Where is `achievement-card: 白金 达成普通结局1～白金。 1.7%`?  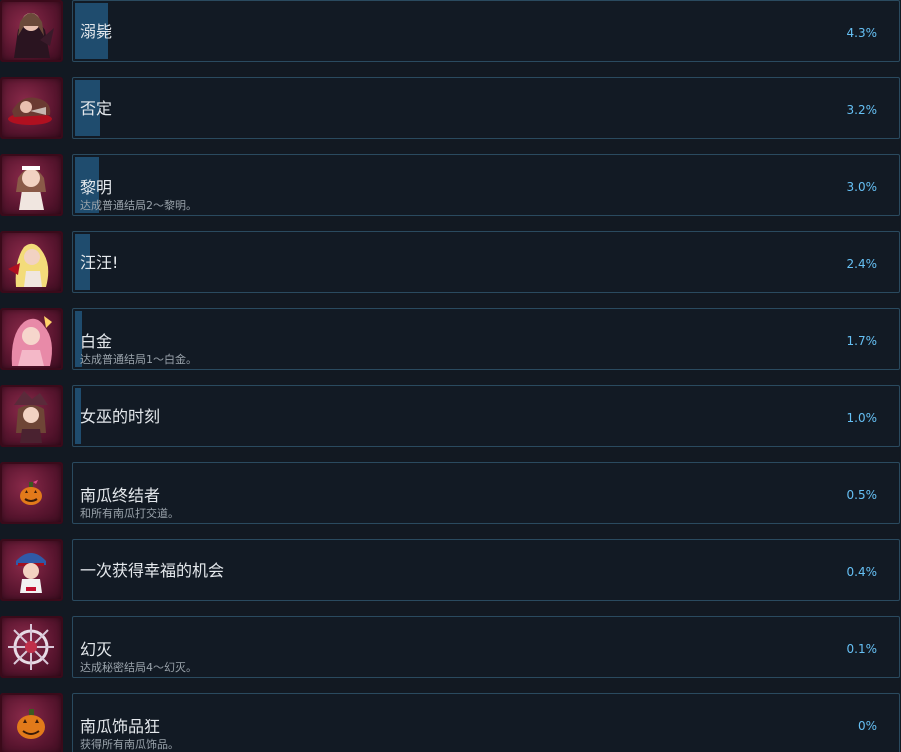 achievement-card: 白金 达成普通结局1～白金。 1.7% is located at coordinates (486, 339).